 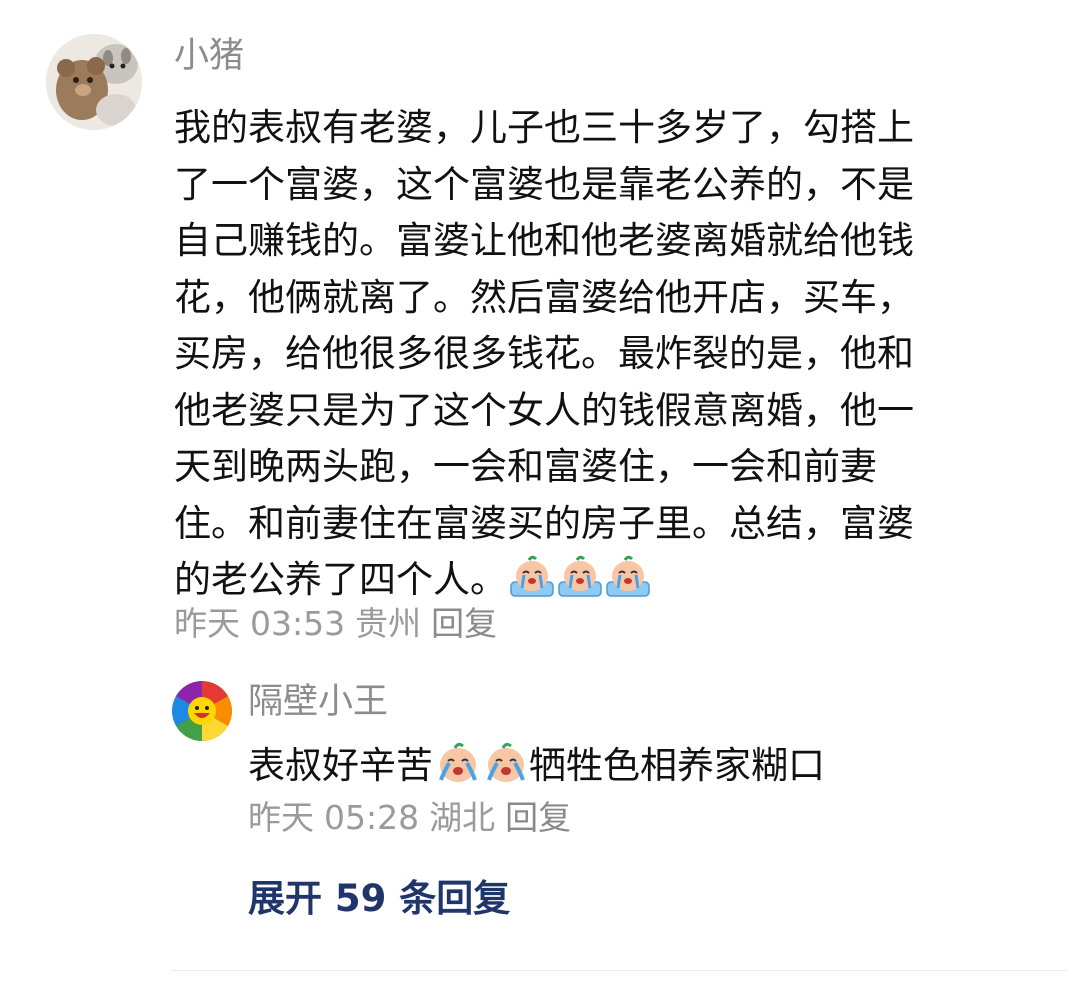 I want to click on comment-text-line: 天到晚两头跑，一会和富婆住，一会和前妻, so click(x=525, y=466).